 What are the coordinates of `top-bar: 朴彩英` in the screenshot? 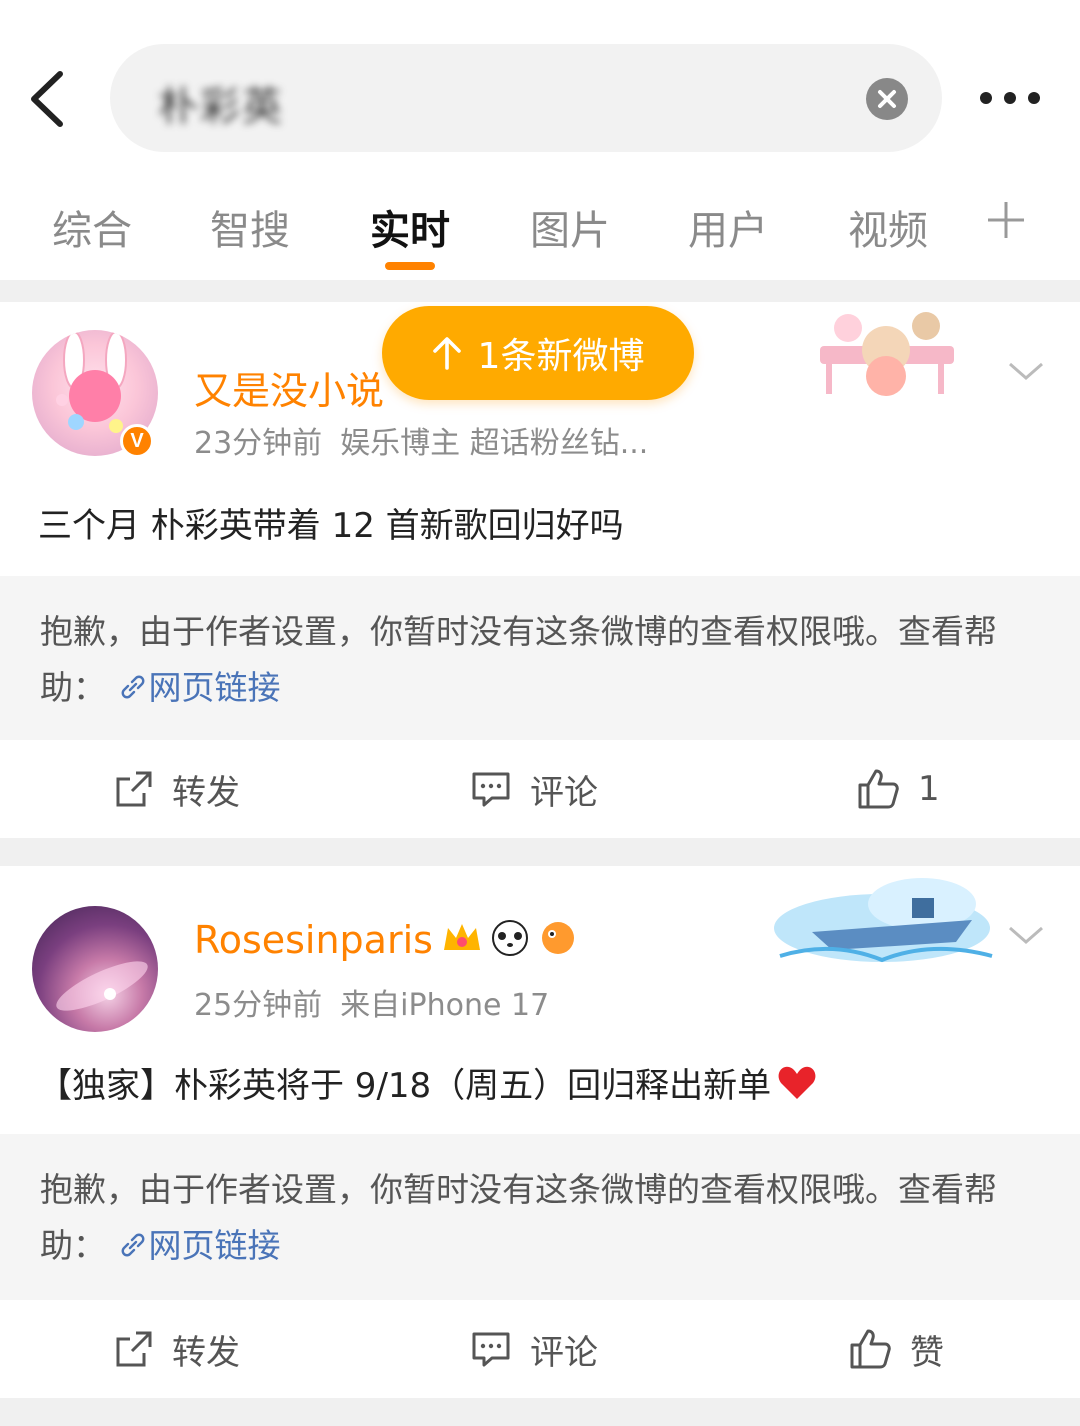 It's located at (540, 85).